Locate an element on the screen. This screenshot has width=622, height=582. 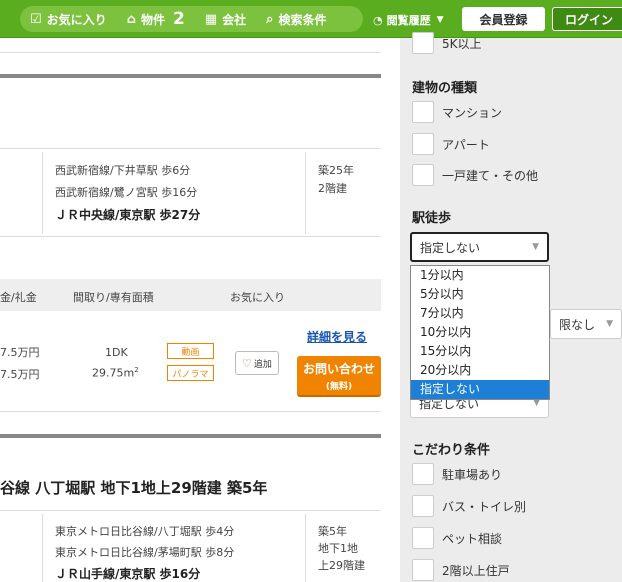
filter-pets: ペット相談 is located at coordinates (457, 538).